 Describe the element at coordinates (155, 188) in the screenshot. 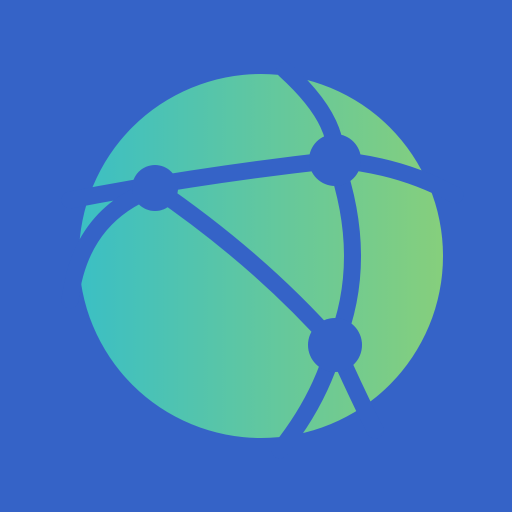

I see `node-left` at that location.